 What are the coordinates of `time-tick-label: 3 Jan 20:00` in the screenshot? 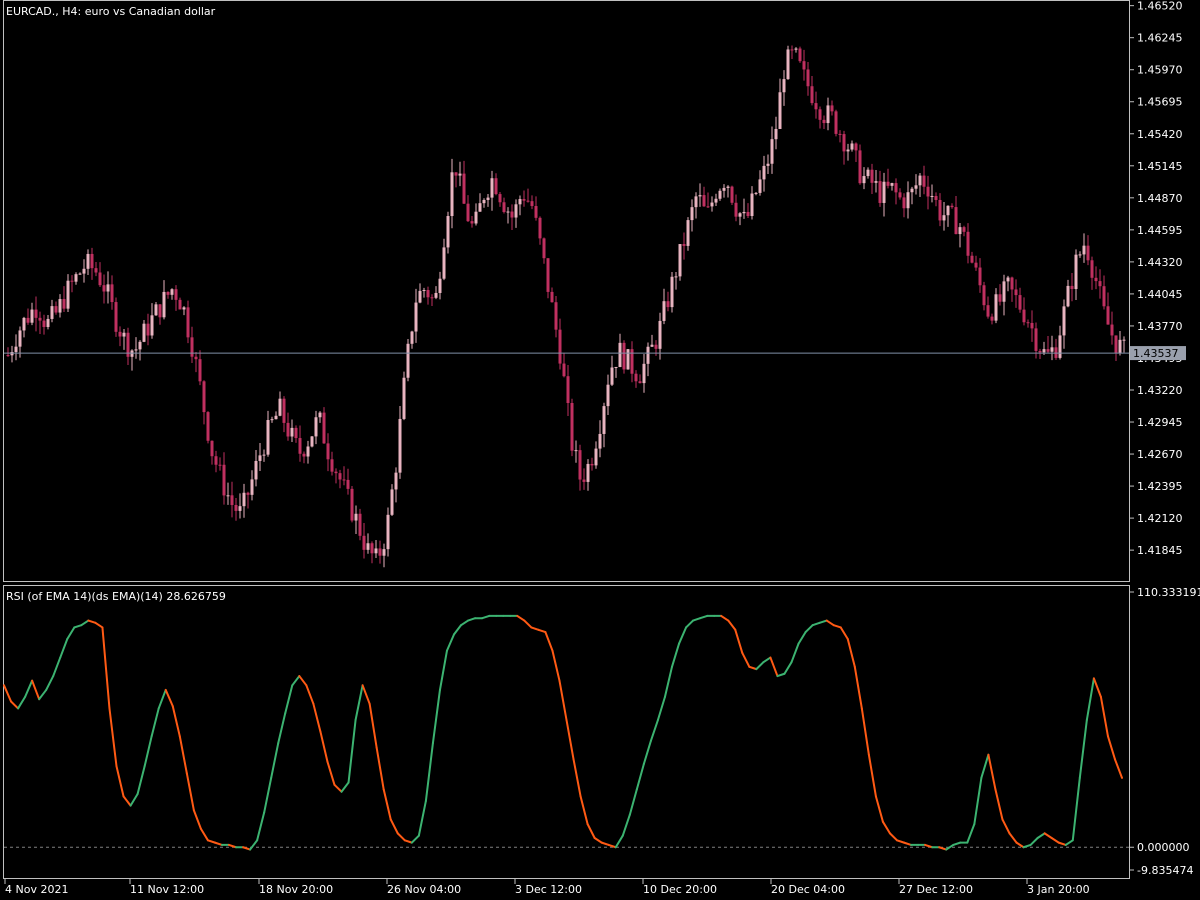 It's located at (1058, 889).